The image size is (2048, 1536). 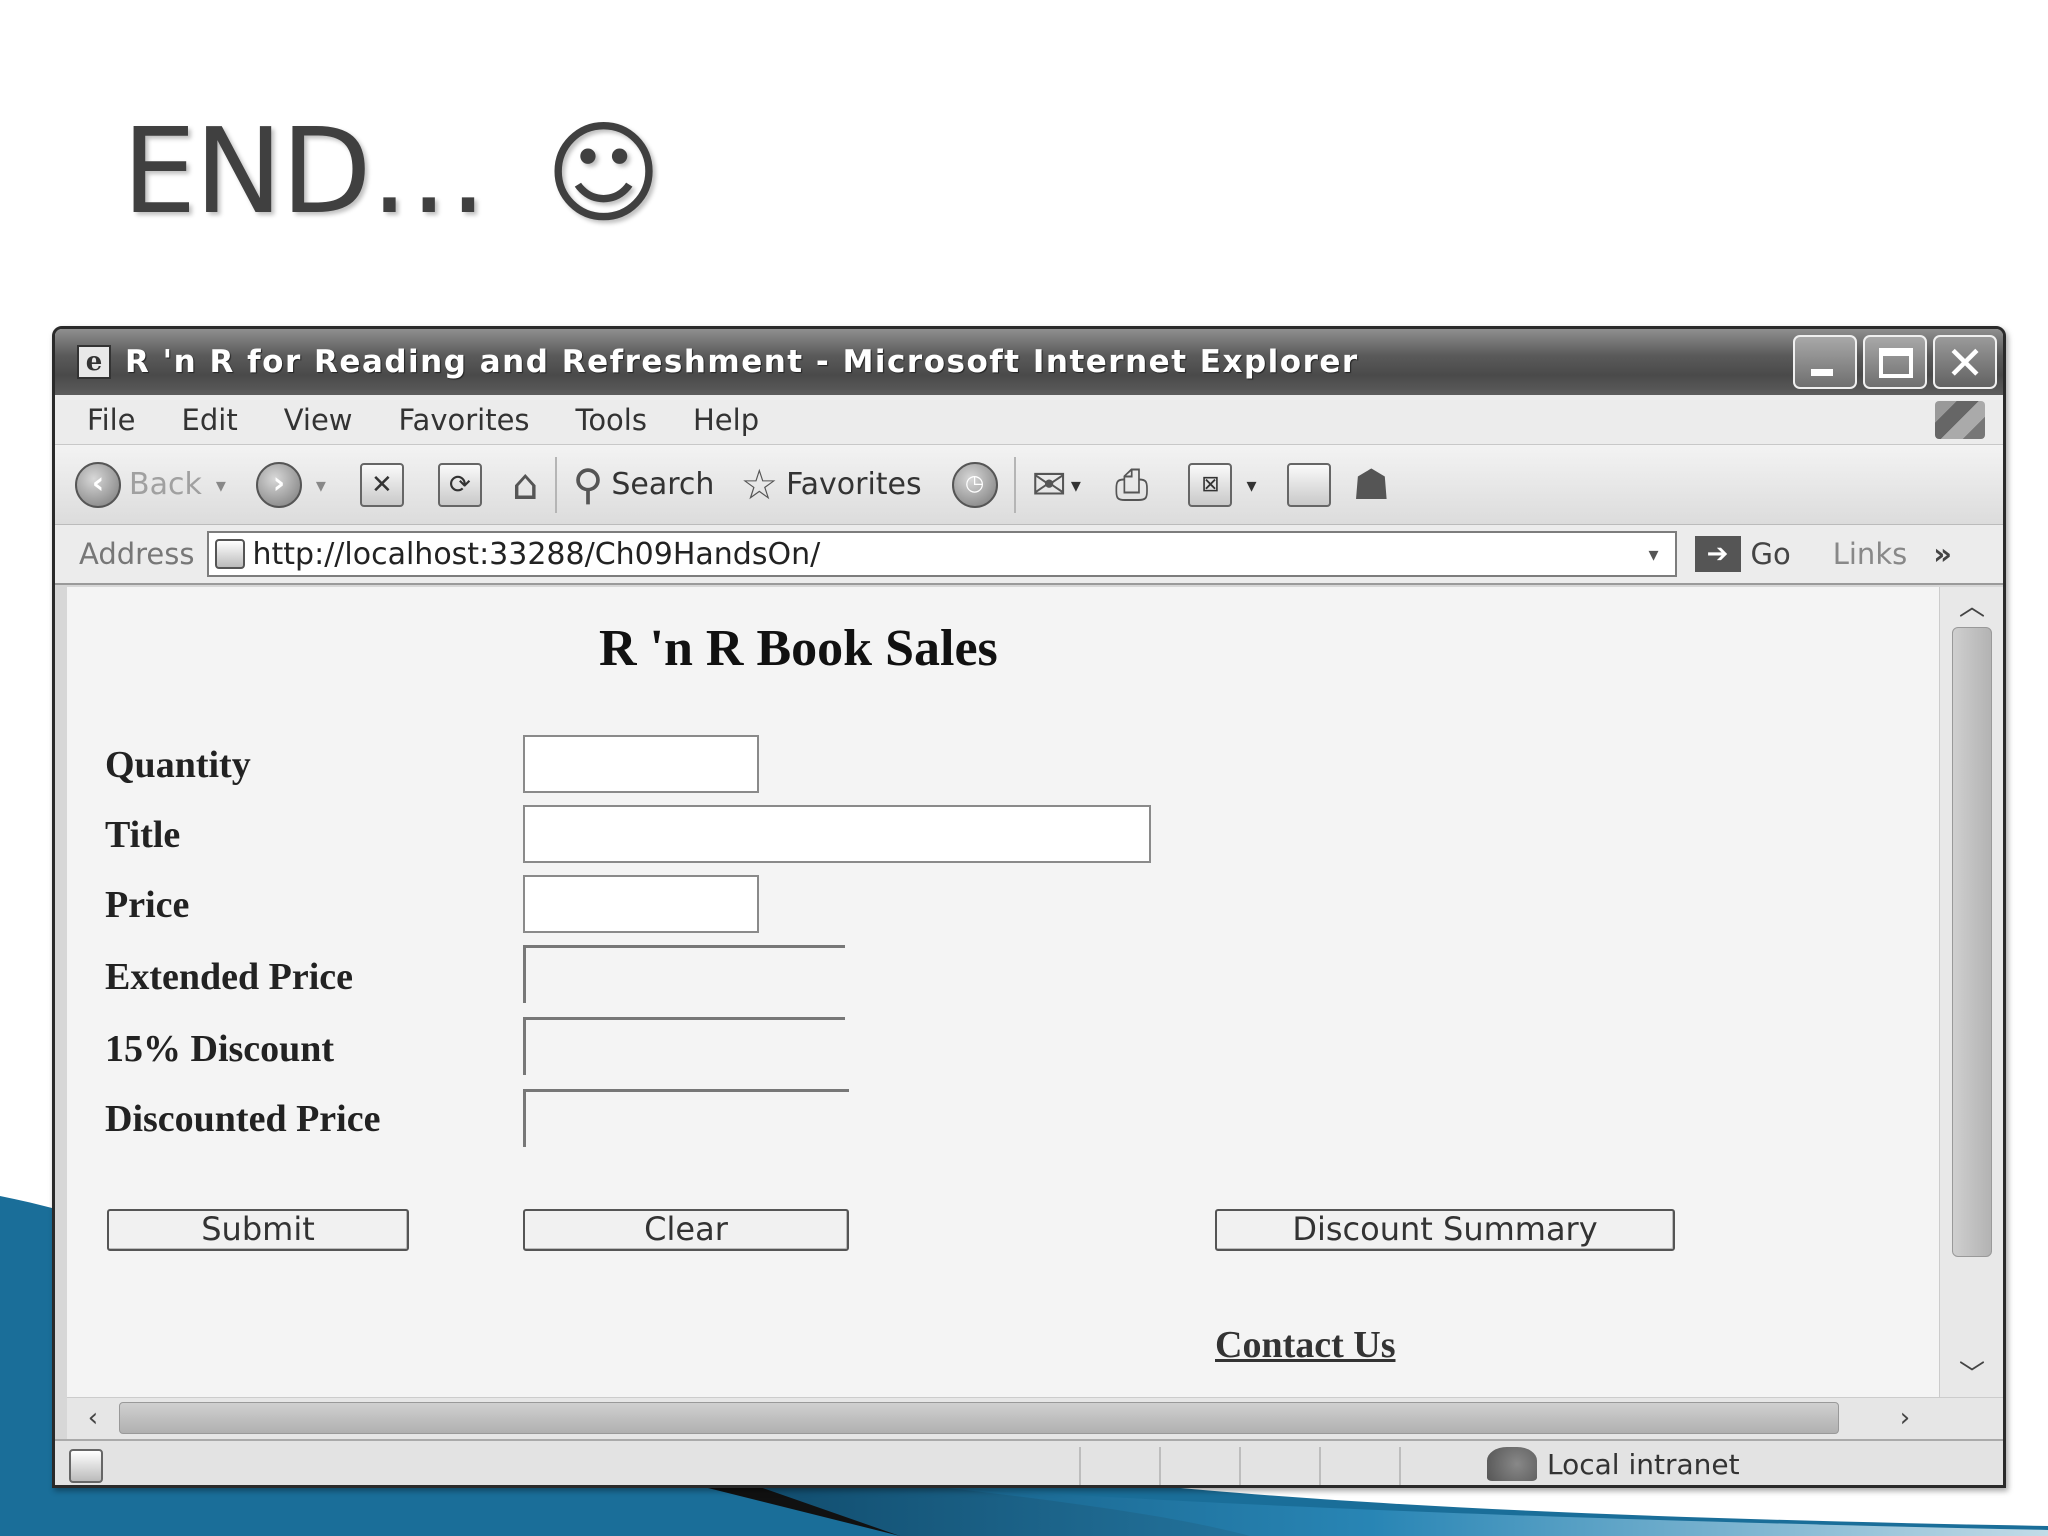 I want to click on zone-label: Local intranet, so click(x=1643, y=1464).